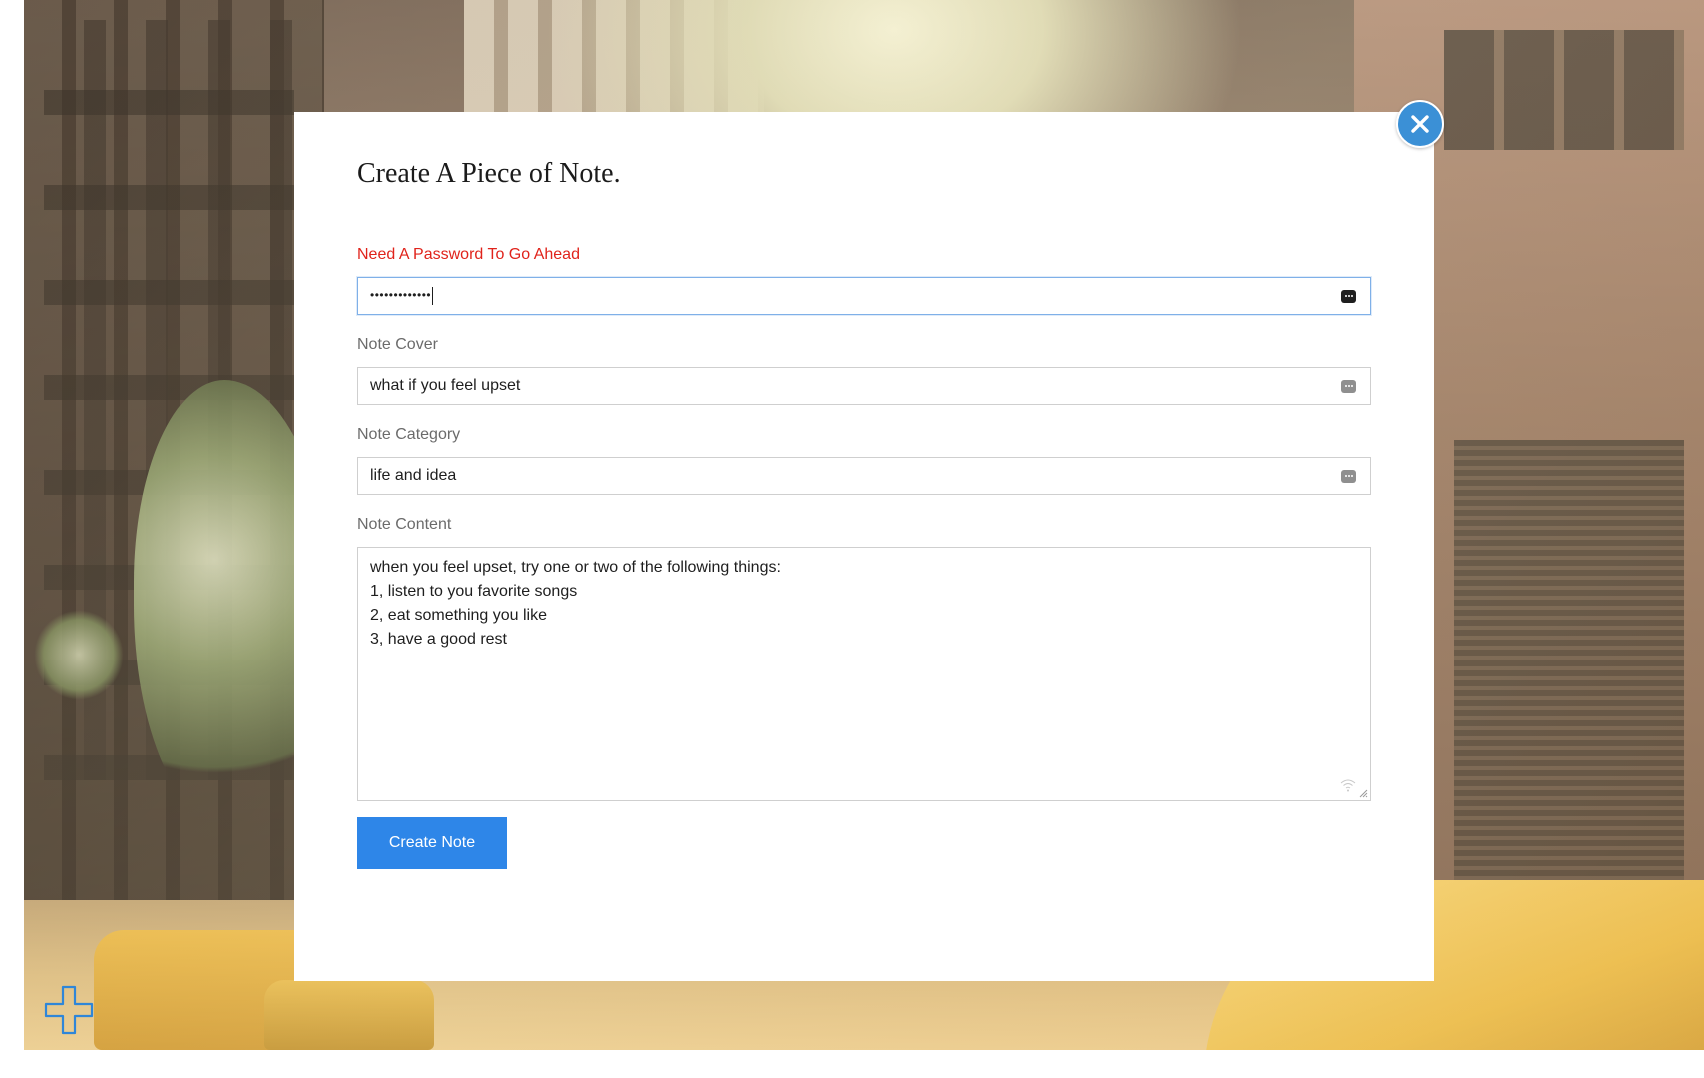 The image size is (1704, 1078). Describe the element at coordinates (413, 475) in the screenshot. I see `note-category-value: life and idea` at that location.